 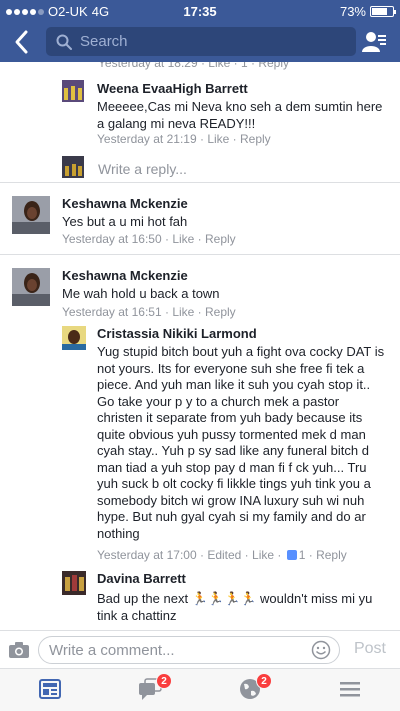 What do you see at coordinates (147, 555) in the screenshot?
I see `comment-time: Yesterday at 17:00` at bounding box center [147, 555].